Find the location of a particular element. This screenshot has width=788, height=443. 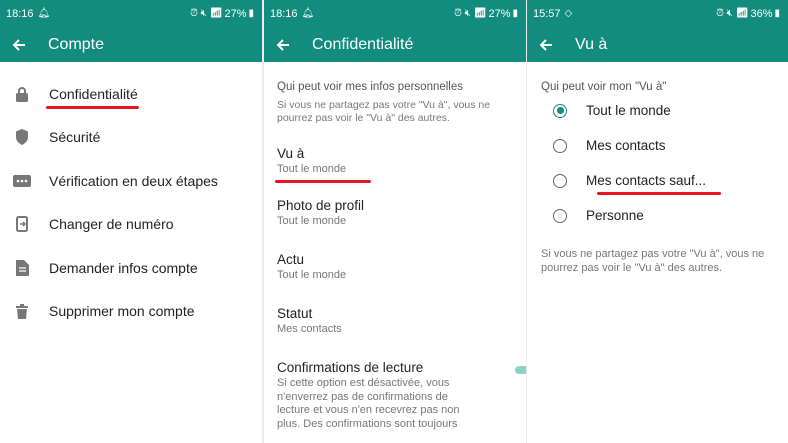

option-label: Personne is located at coordinates (615, 215).